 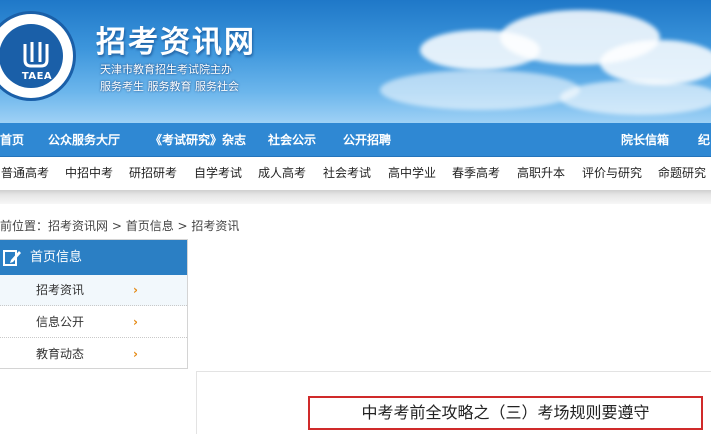 What do you see at coordinates (412, 173) in the screenshot?
I see `subnav-high-school: 高中学业` at bounding box center [412, 173].